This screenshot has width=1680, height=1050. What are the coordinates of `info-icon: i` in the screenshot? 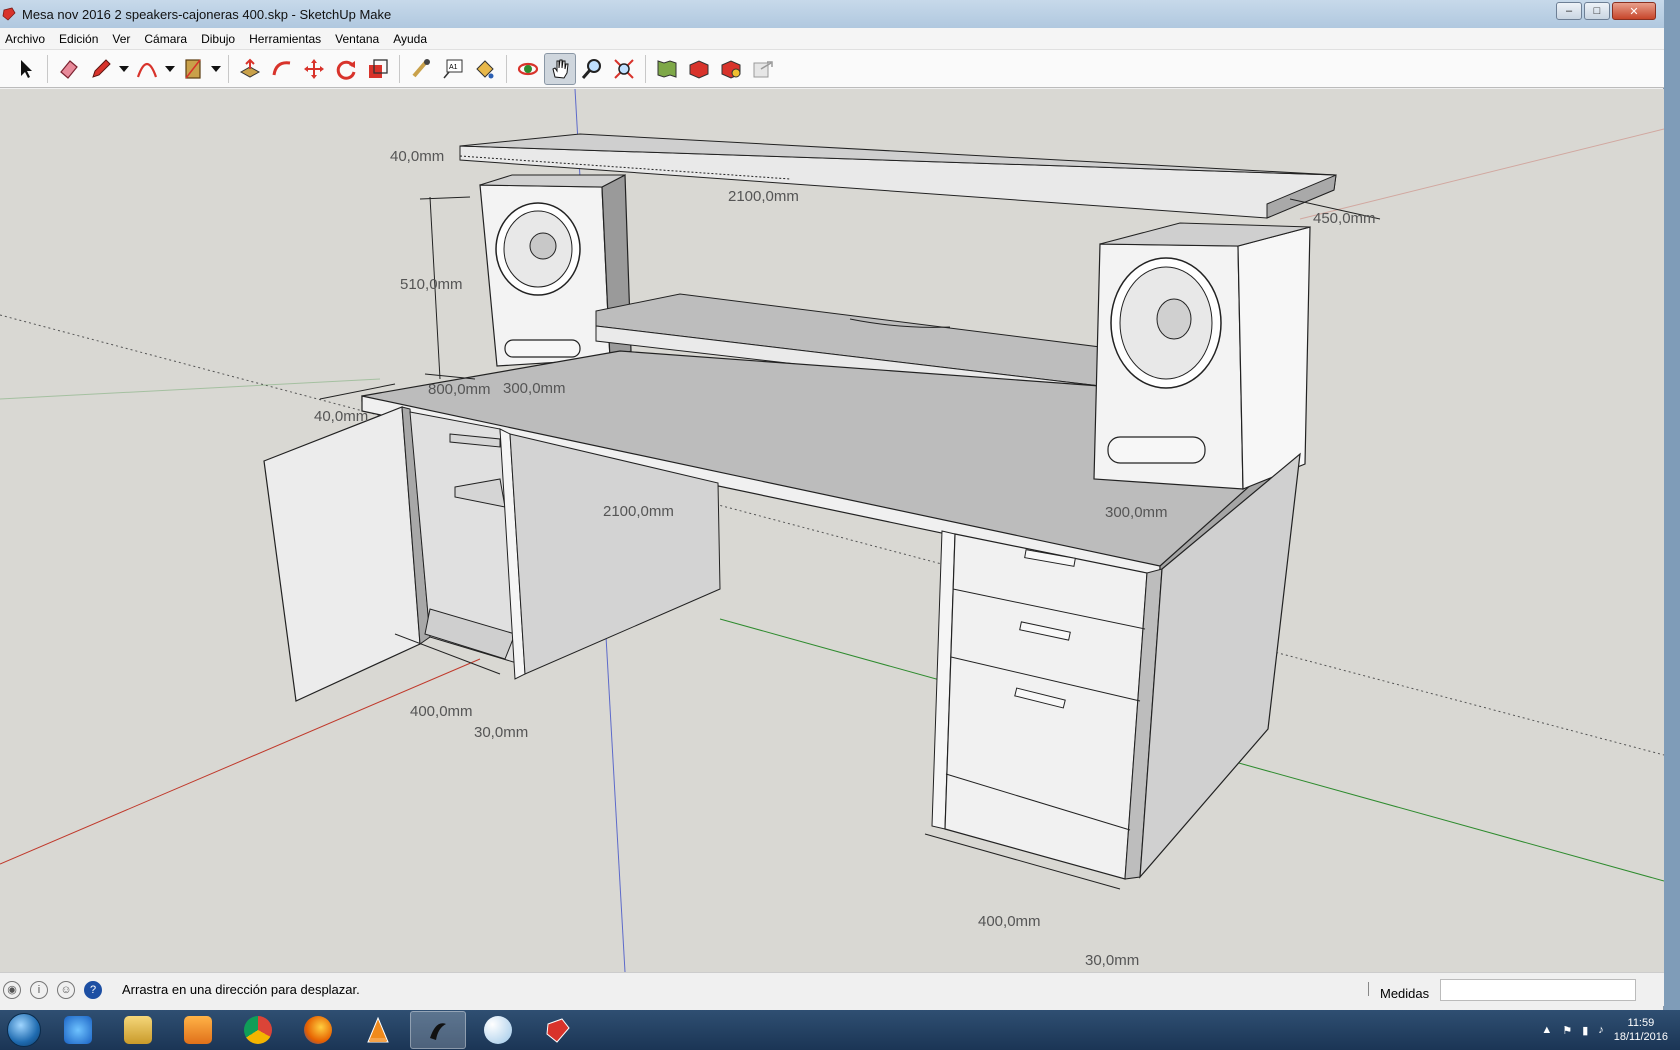 It's located at (39, 989).